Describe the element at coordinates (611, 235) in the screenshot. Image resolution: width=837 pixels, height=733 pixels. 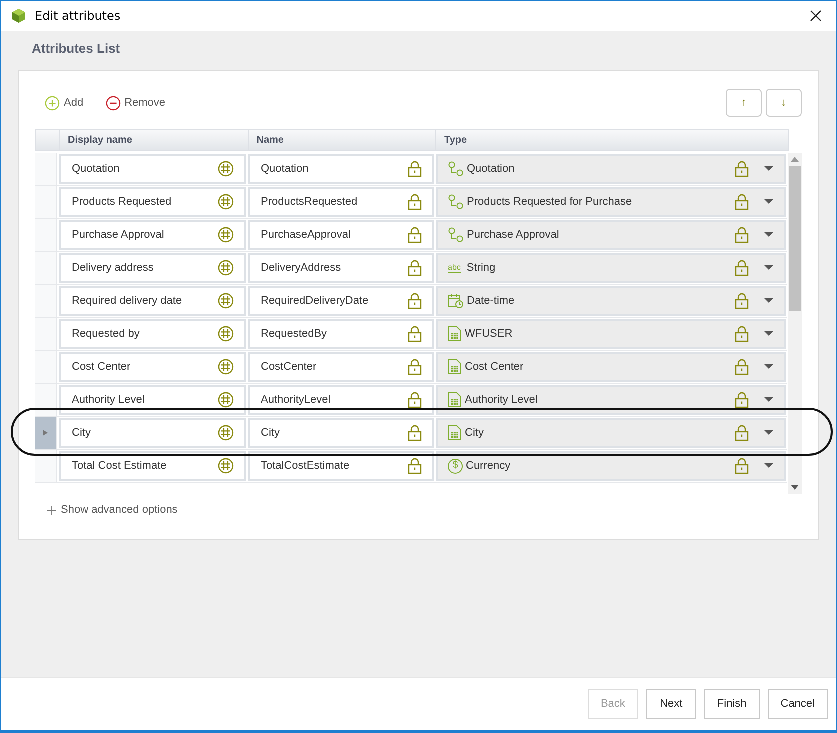
I see `type-dropdown: Purchase Approval` at that location.